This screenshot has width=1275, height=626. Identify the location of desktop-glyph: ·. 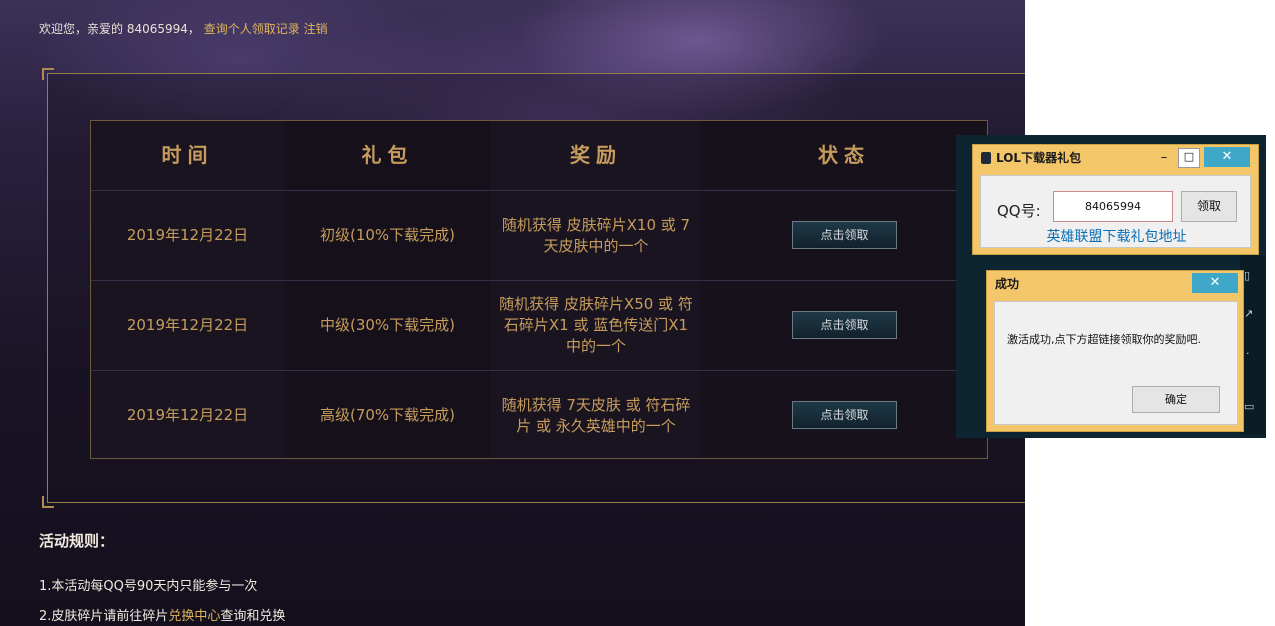
(1248, 353).